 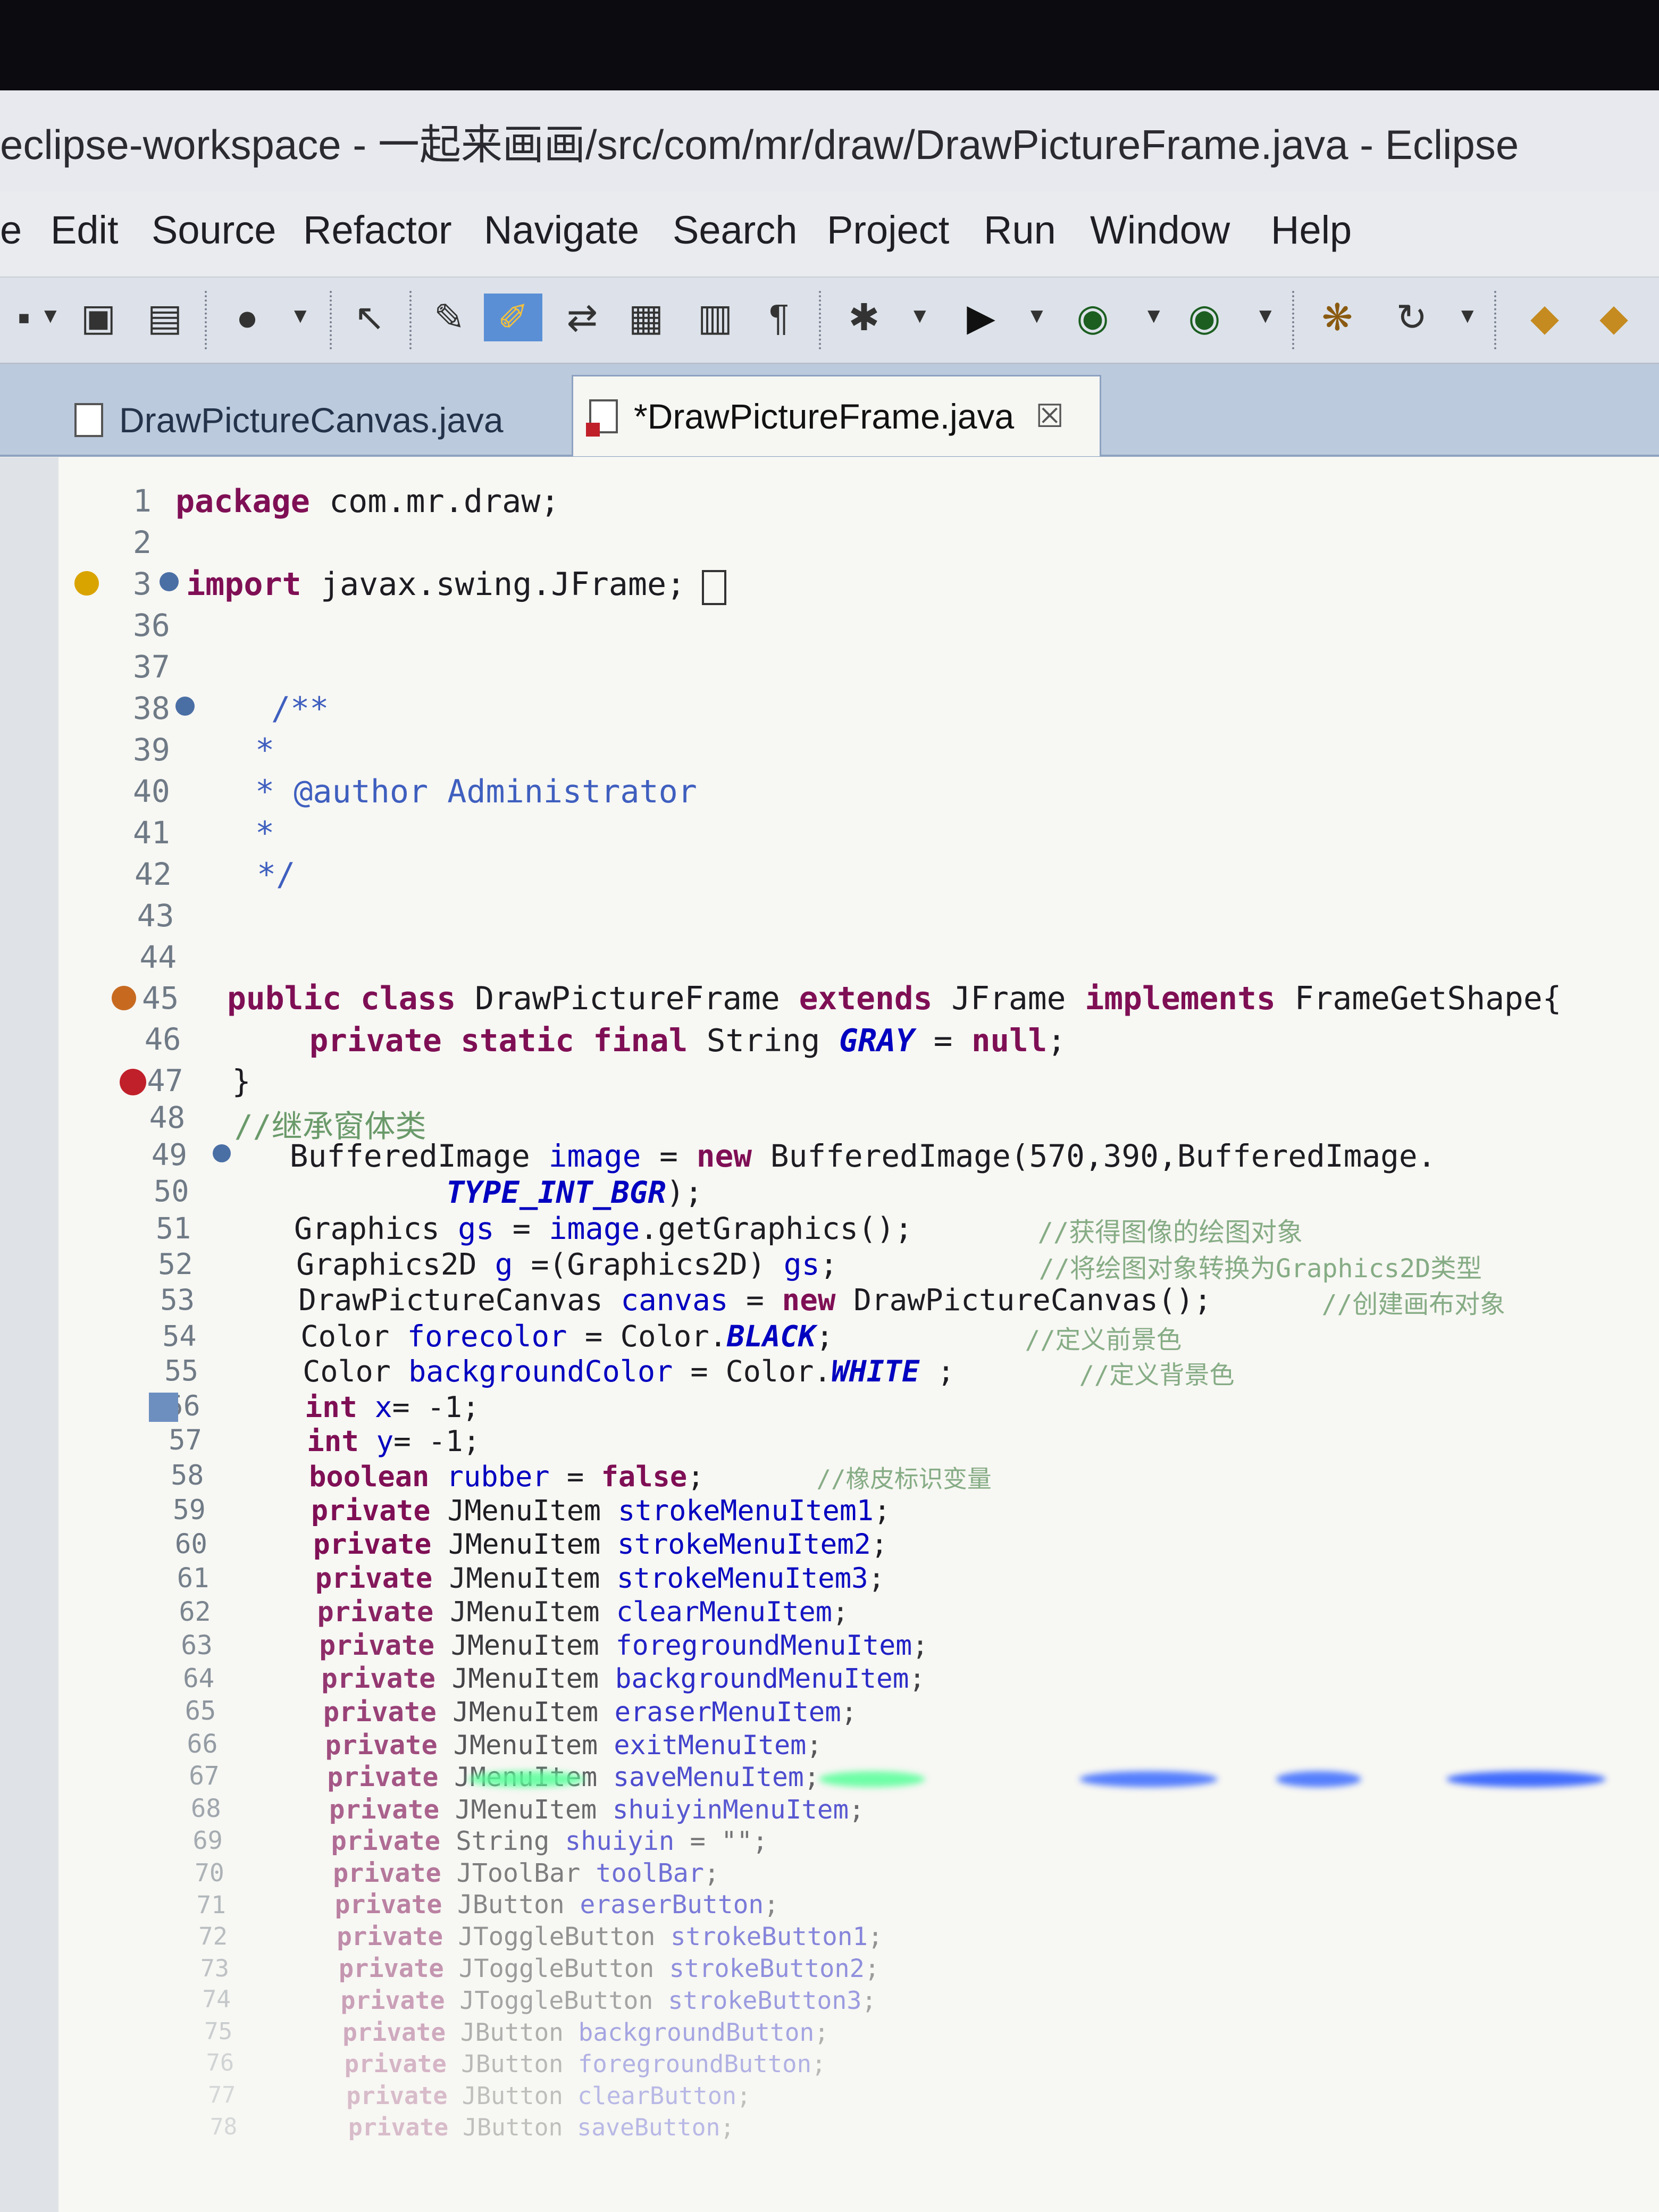 What do you see at coordinates (603, 1228) in the screenshot?
I see `code-line: Graphics gs = image.getGraphics();` at bounding box center [603, 1228].